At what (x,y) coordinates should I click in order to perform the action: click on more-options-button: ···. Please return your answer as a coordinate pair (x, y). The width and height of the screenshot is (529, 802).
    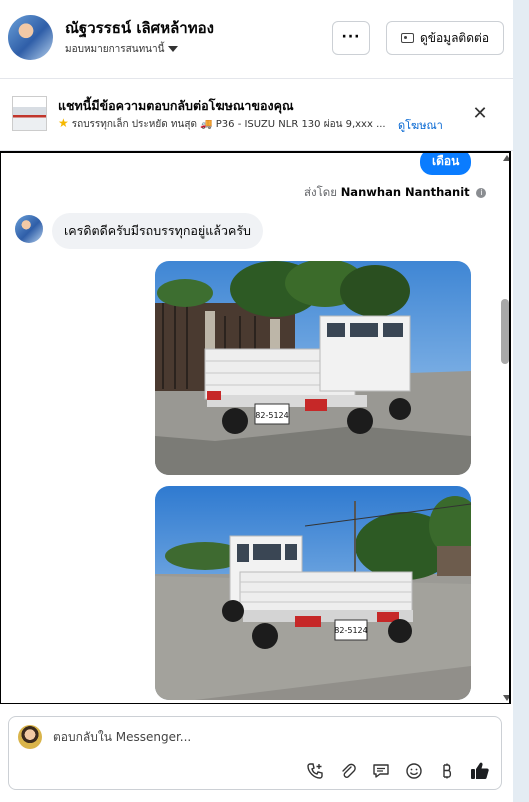
    Looking at the image, I should click on (351, 38).